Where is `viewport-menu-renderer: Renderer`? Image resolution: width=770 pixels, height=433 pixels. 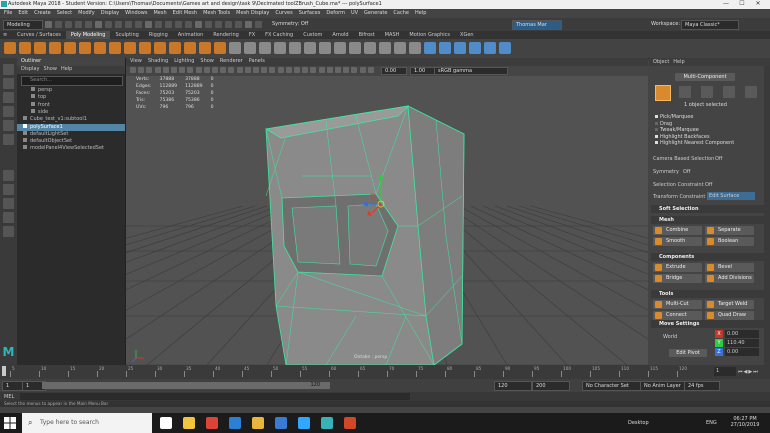 viewport-menu-renderer: Renderer is located at coordinates (231, 61).